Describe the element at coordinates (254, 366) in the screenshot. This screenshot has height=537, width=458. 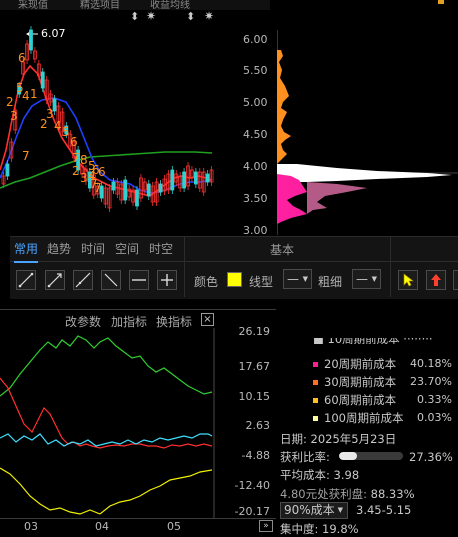
I see `indicator-y-tick: 17.67` at that location.